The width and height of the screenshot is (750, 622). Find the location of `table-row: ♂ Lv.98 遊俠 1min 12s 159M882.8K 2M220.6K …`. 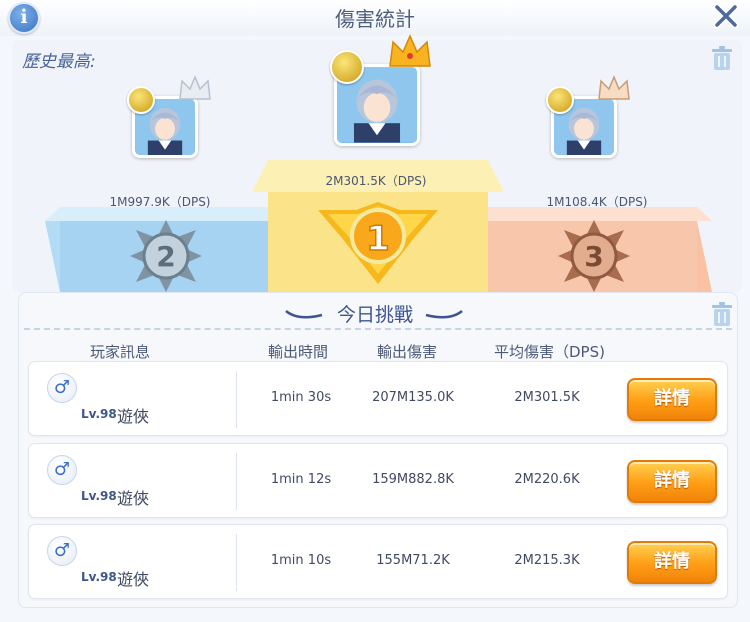

table-row: ♂ Lv.98 遊俠 1min 12s 159M882.8K 2M220.6K … is located at coordinates (378, 480).